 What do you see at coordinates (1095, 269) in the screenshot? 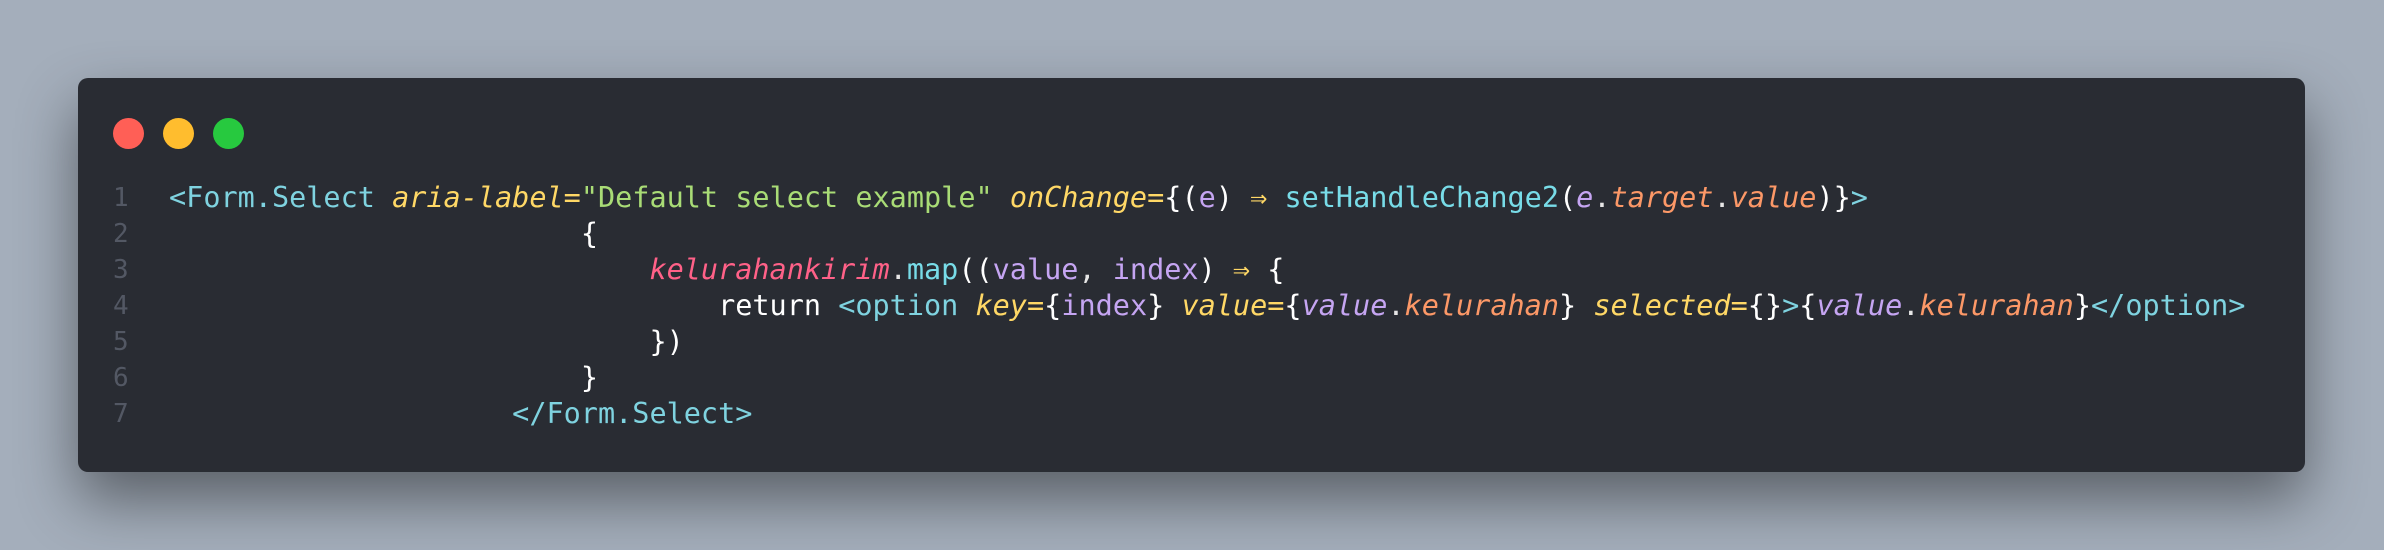
I see `code-token-punct: ,` at bounding box center [1095, 269].